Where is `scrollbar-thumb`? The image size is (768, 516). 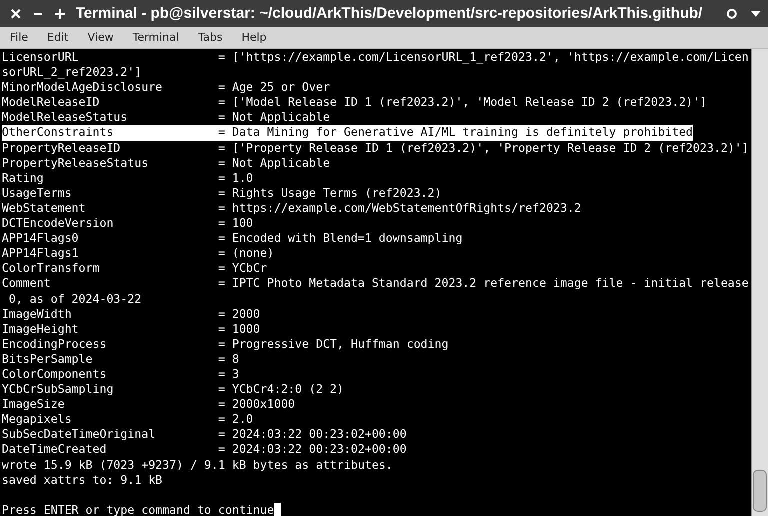 scrollbar-thumb is located at coordinates (760, 491).